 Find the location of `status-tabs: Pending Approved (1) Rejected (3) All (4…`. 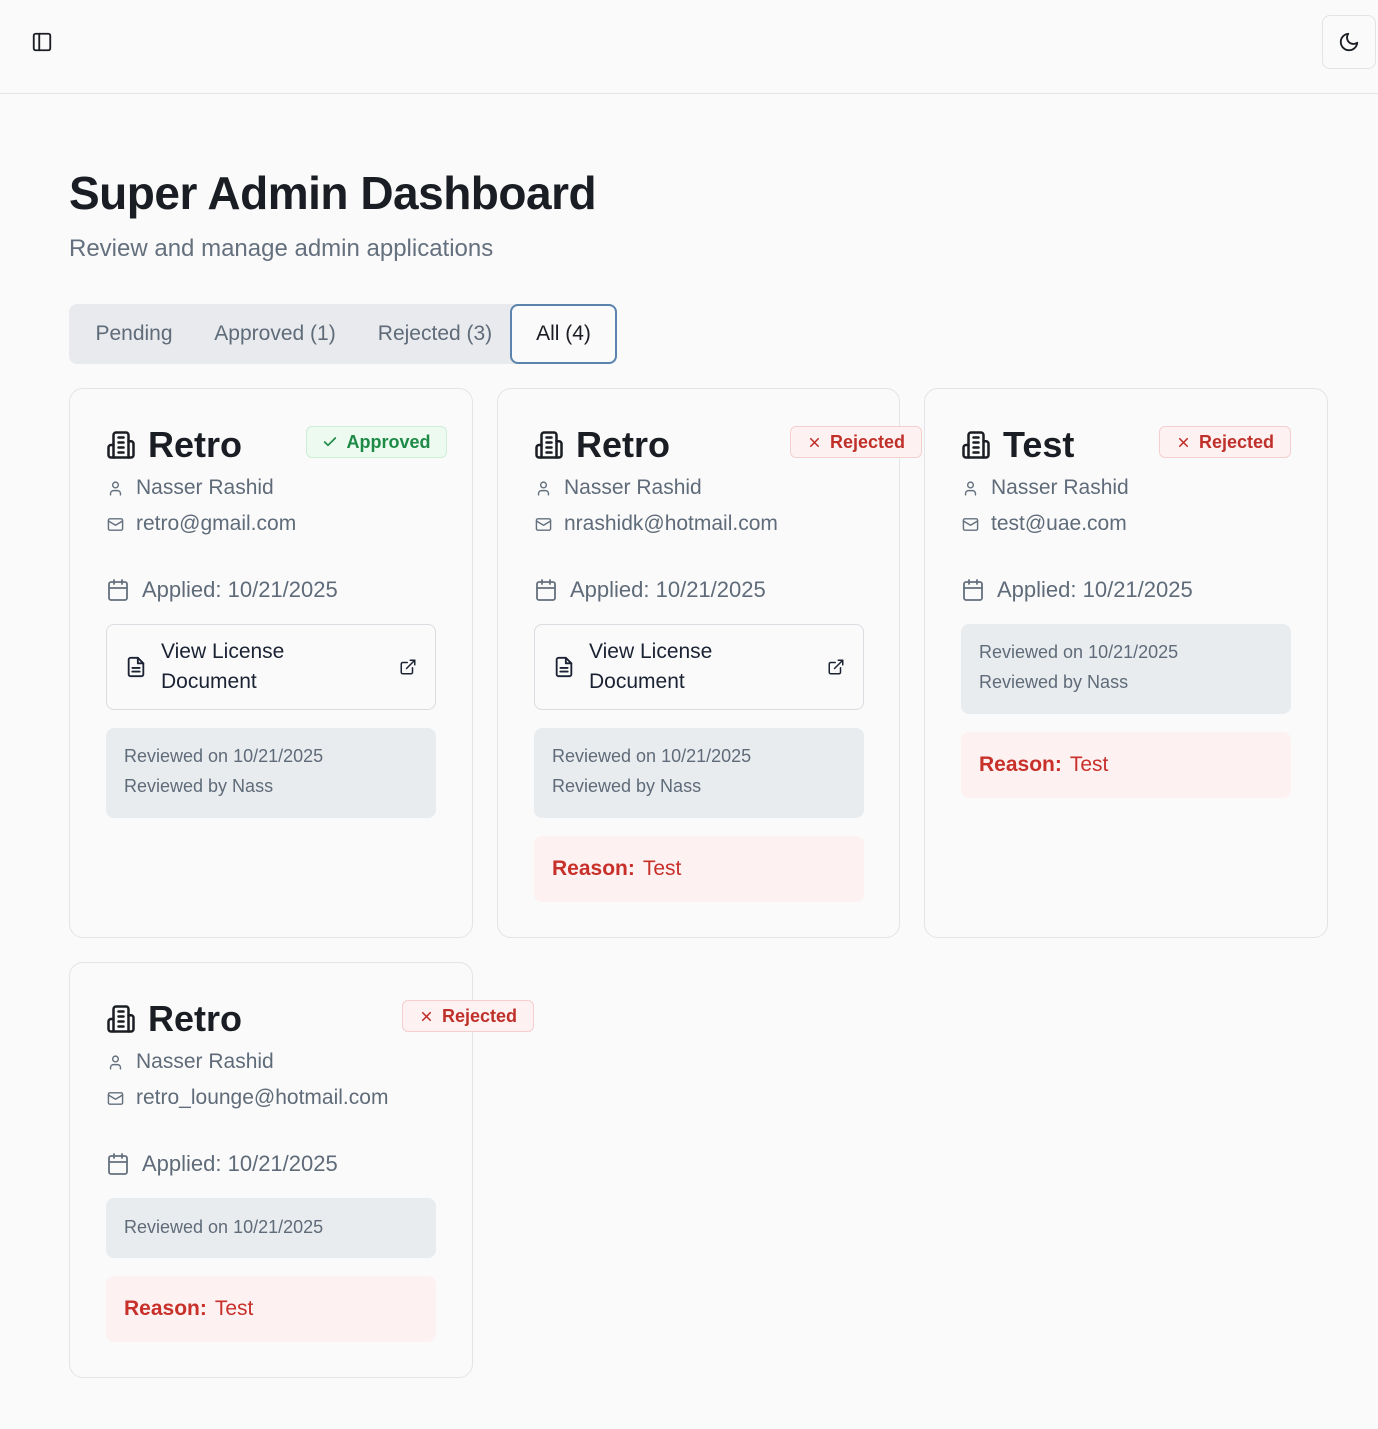

status-tabs: Pending Approved (1) Rejected (3) All (4… is located at coordinates (343, 334).